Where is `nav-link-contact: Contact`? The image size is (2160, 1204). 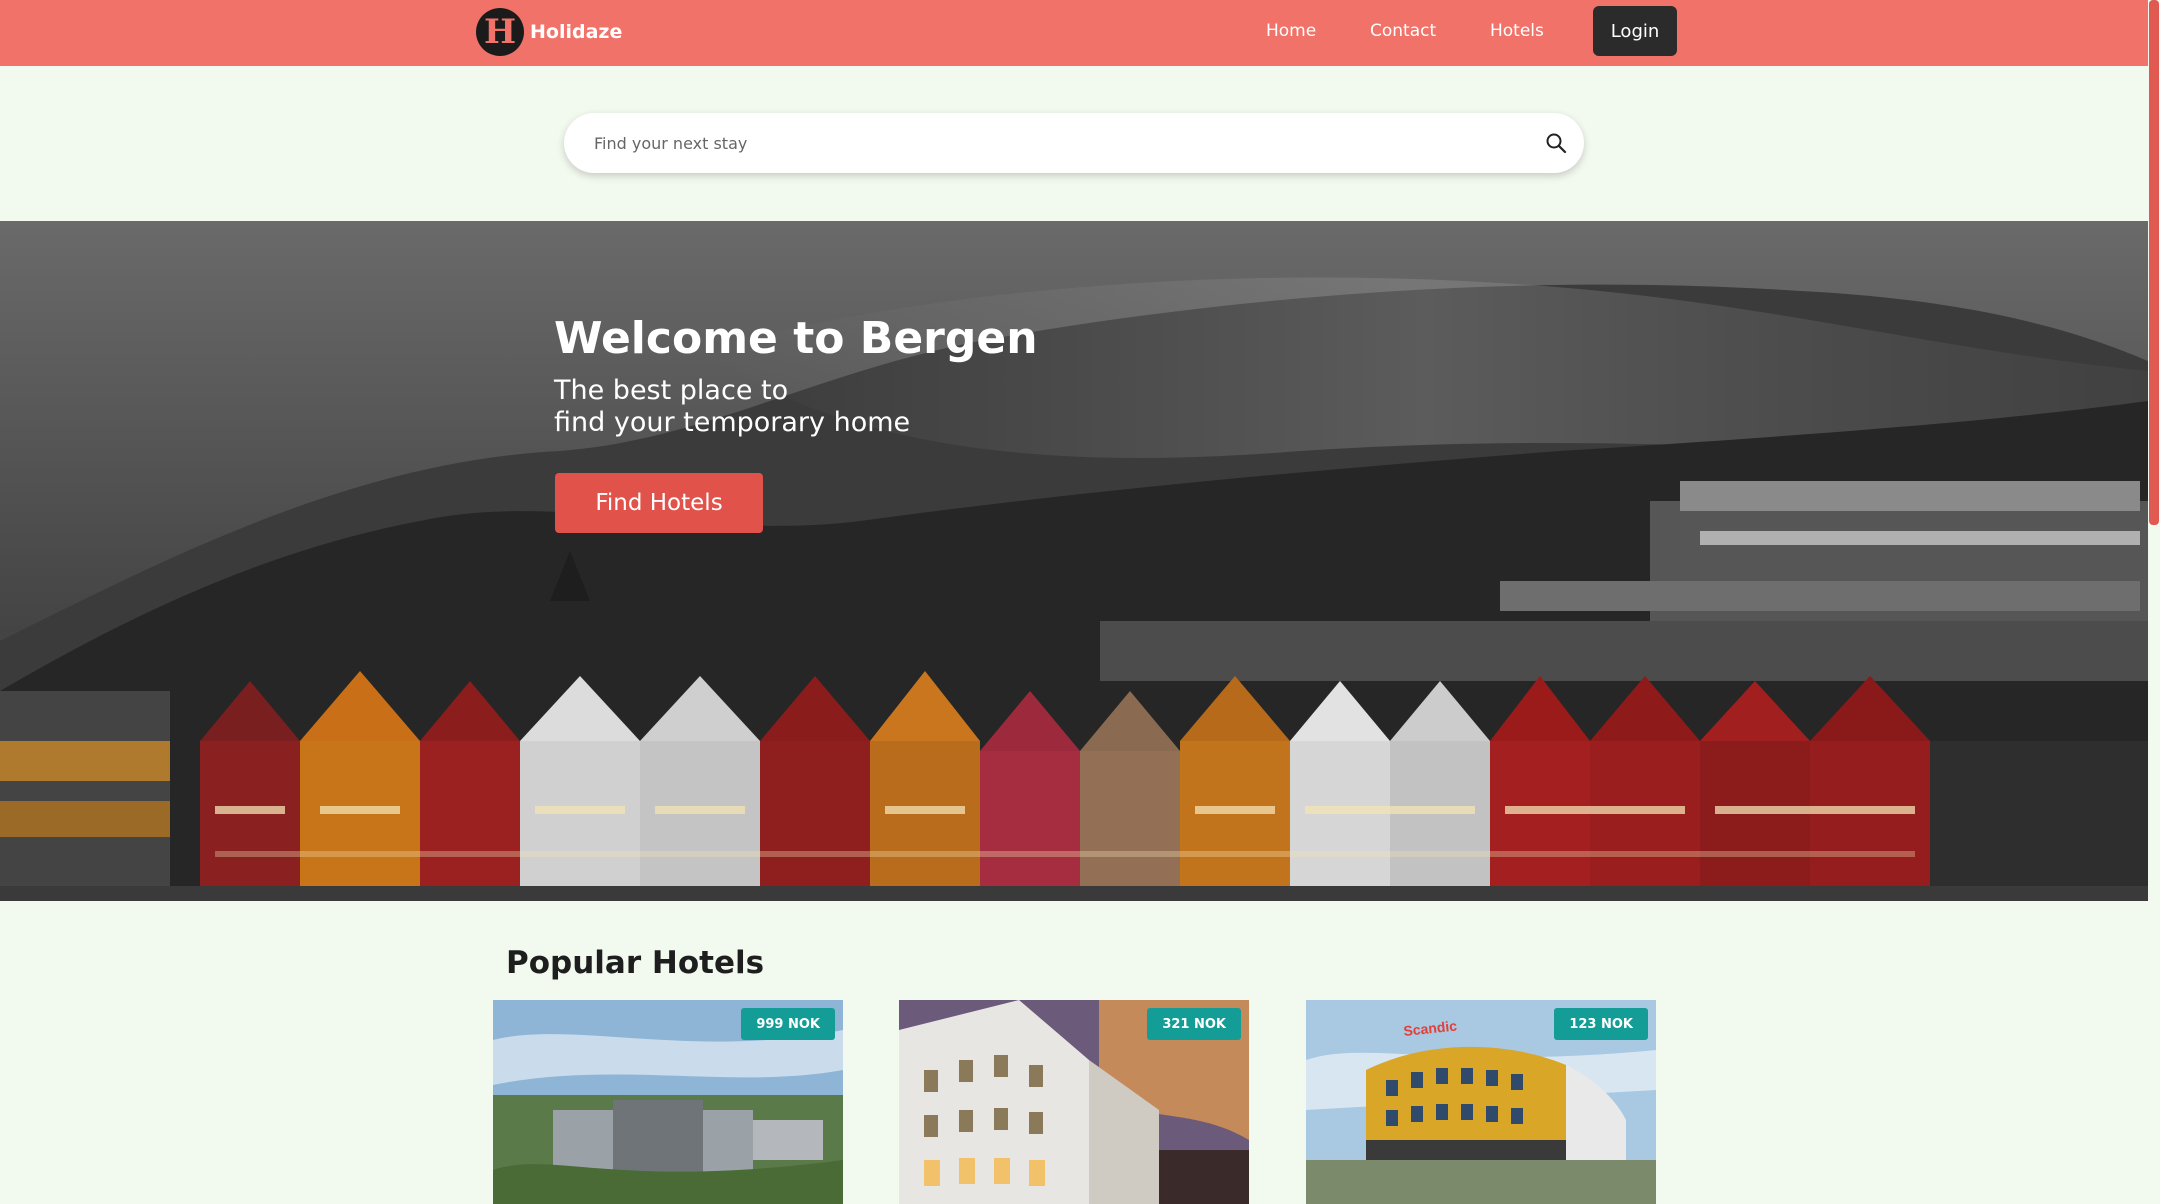
nav-link-contact: Contact is located at coordinates (1403, 31).